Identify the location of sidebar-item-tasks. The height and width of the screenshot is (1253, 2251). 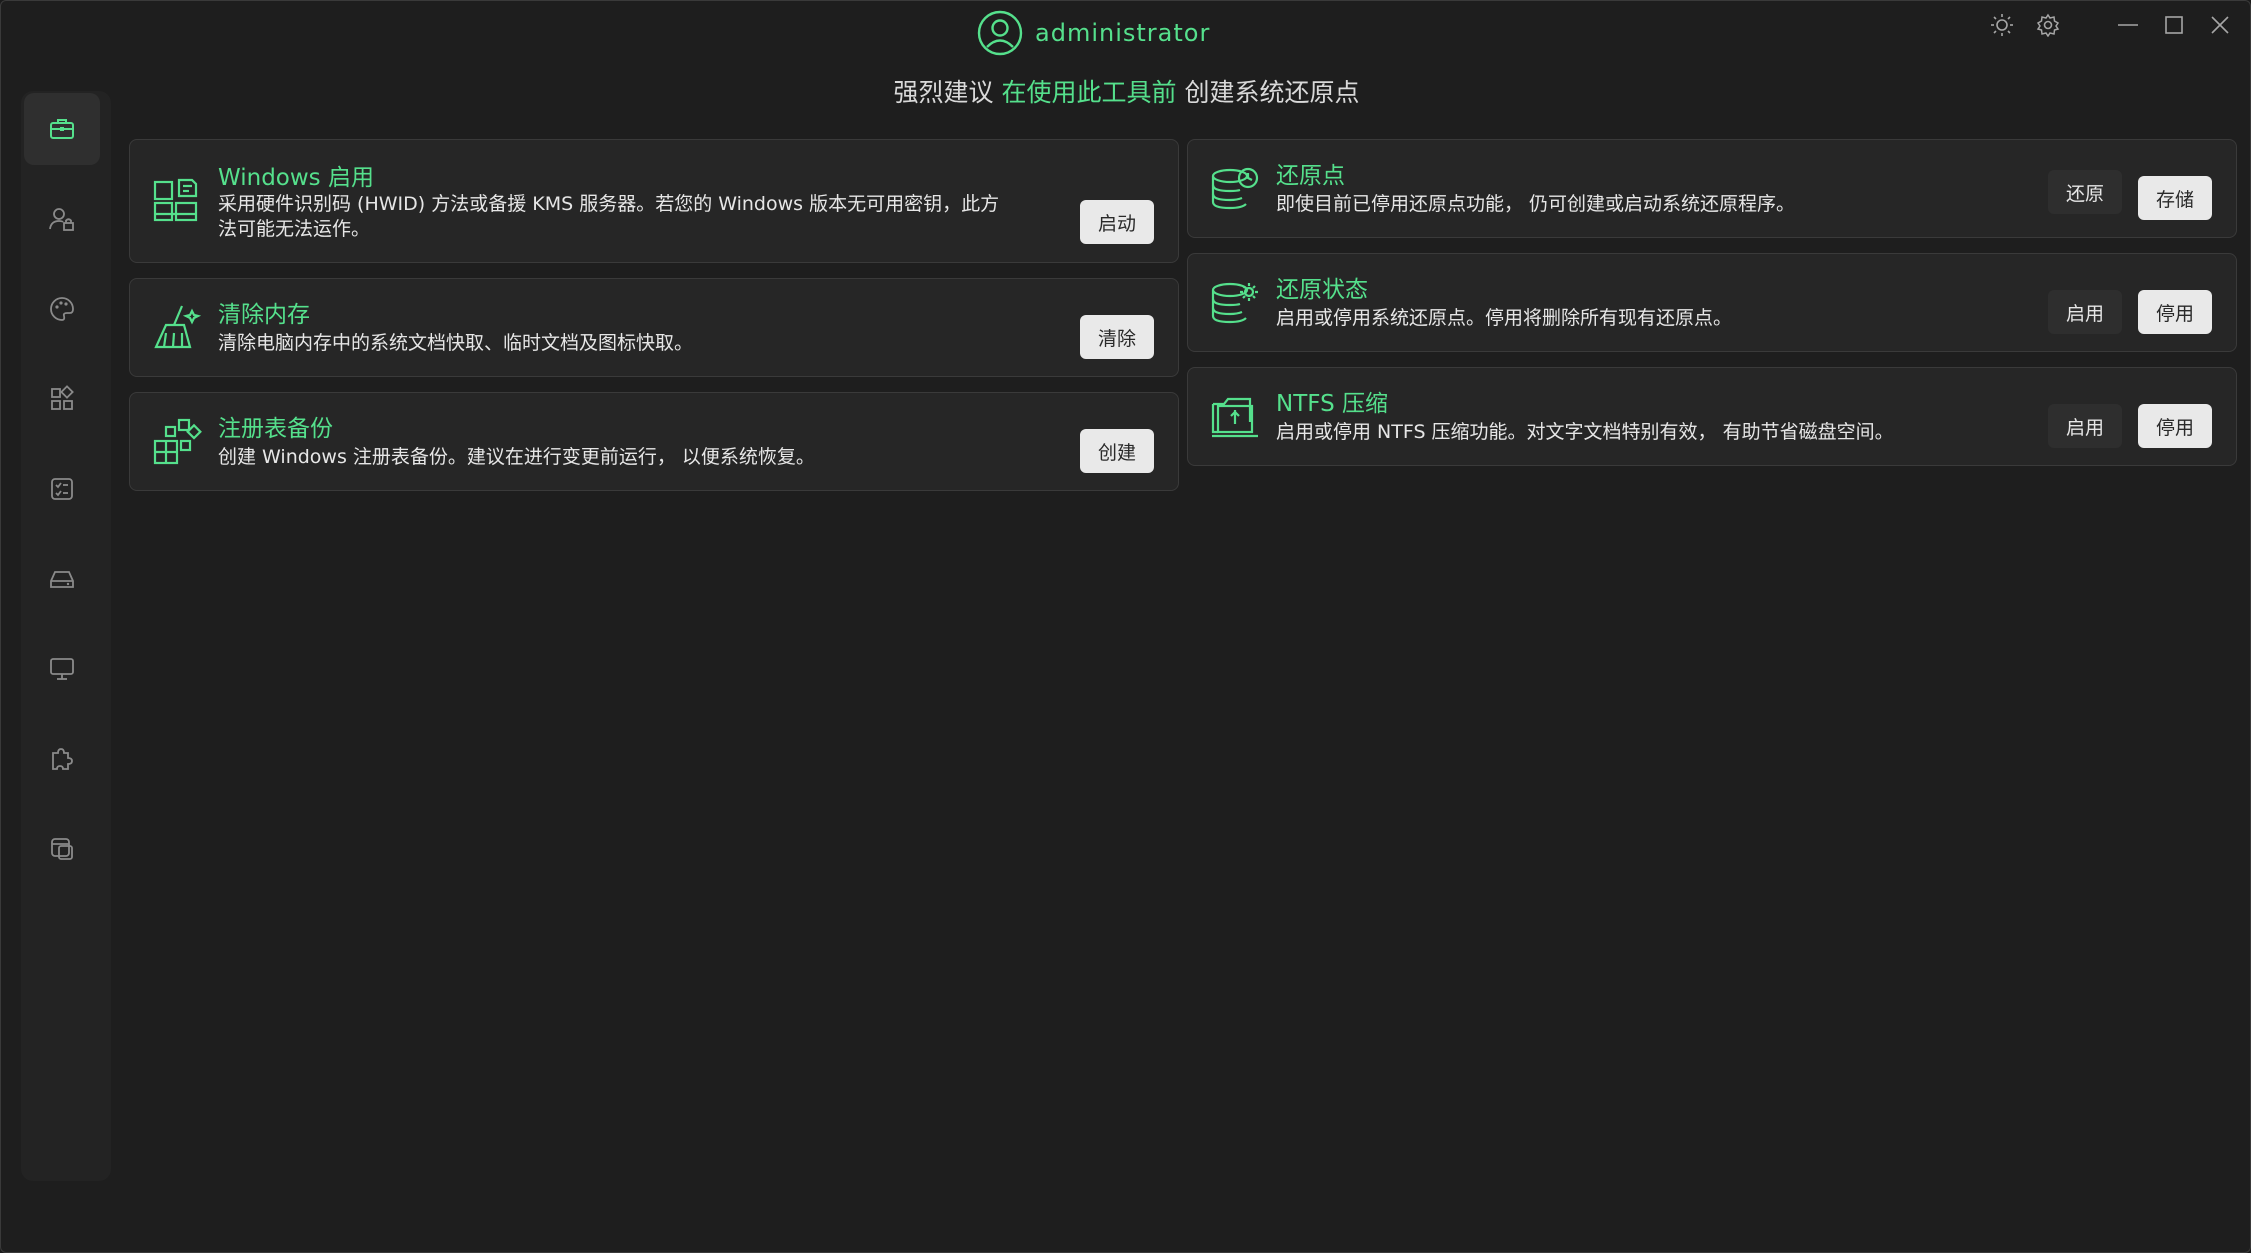
(62, 489).